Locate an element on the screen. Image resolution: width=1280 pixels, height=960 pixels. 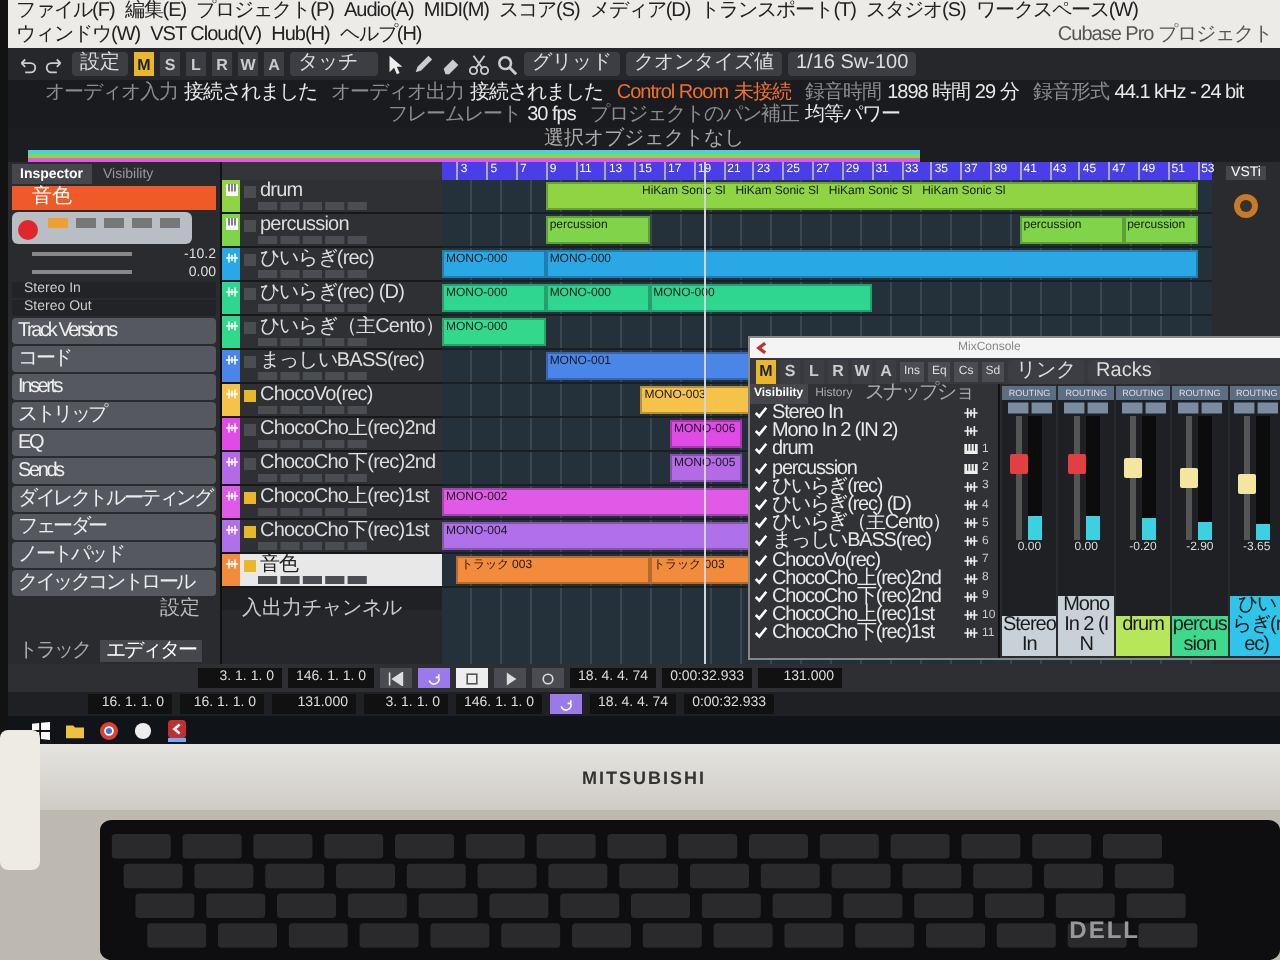
track-name: ChocoCho下(rec)1st is located at coordinates (344, 531).